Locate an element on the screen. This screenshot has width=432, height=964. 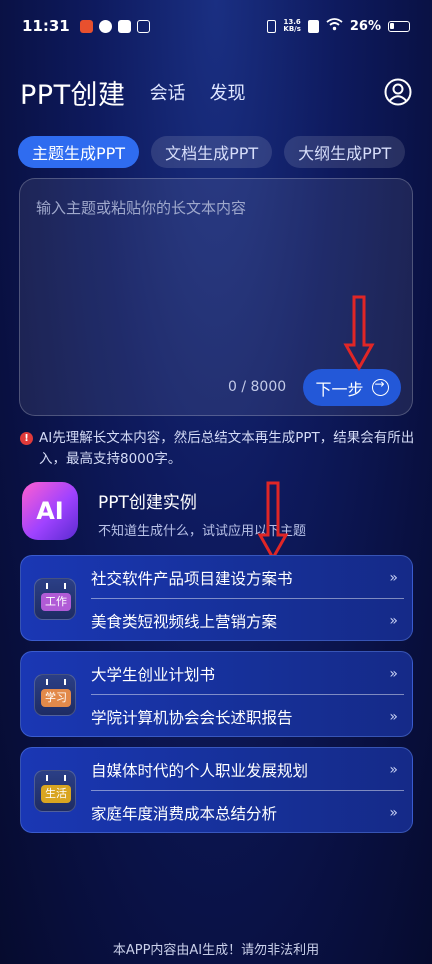
user-profile-icon is located at coordinates (398, 92).